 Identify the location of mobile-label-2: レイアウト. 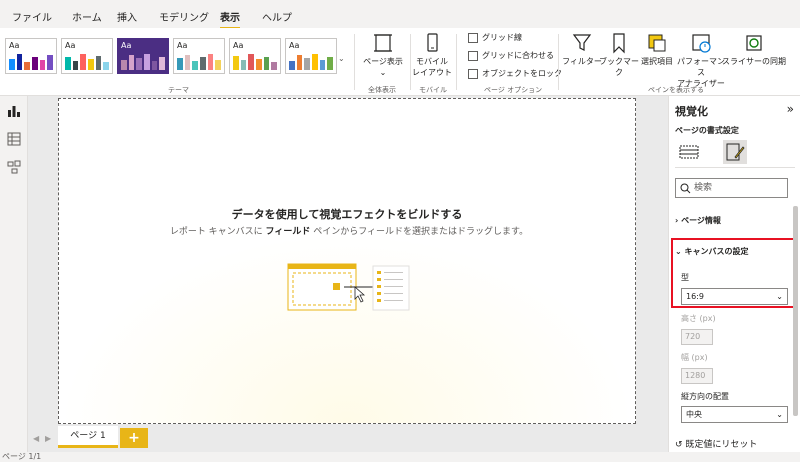
(432, 72).